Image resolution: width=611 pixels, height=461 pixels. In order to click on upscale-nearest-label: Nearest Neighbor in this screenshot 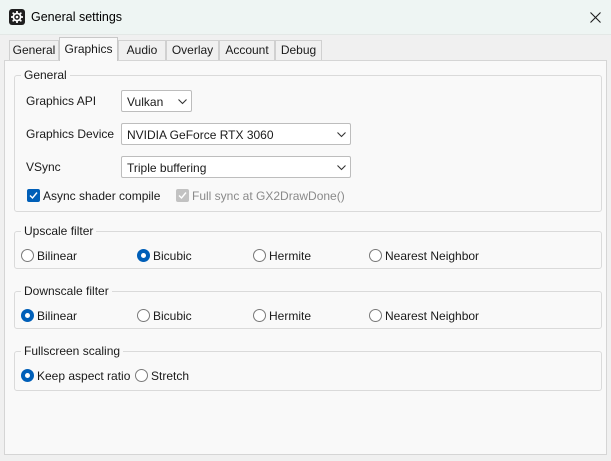, I will do `click(432, 256)`.